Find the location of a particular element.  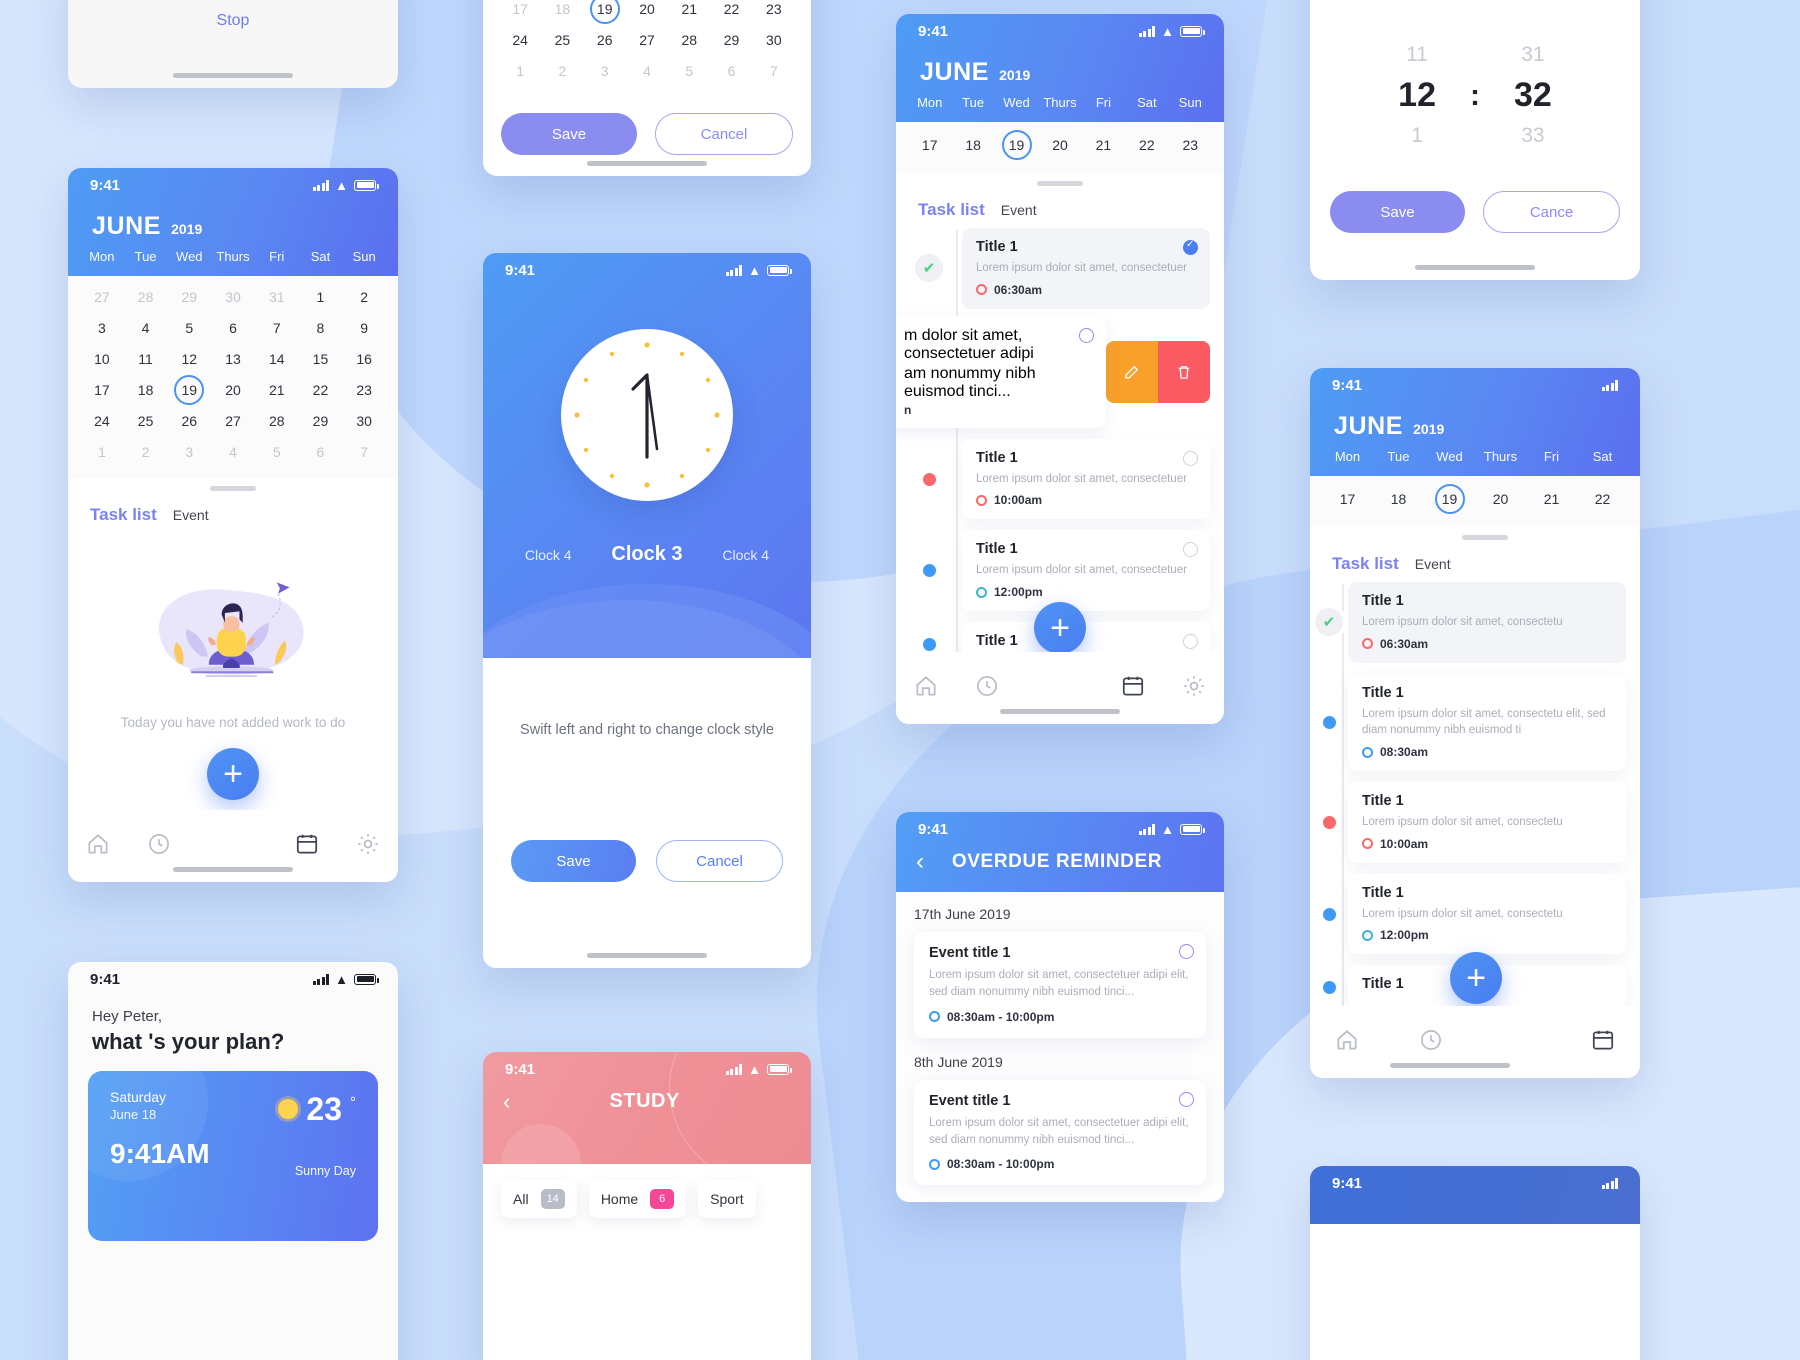

date-cell: 18 is located at coordinates (562, 12).